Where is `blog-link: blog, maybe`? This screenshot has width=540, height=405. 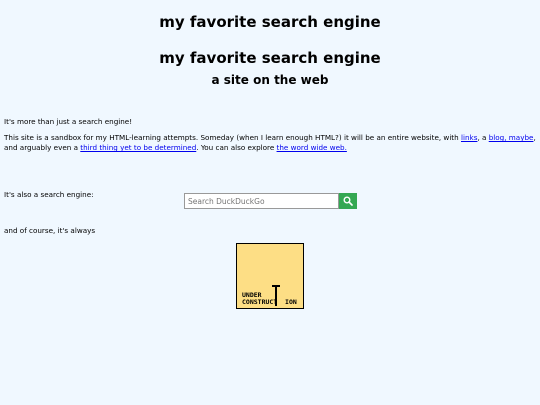
blog-link: blog, maybe is located at coordinates (511, 137).